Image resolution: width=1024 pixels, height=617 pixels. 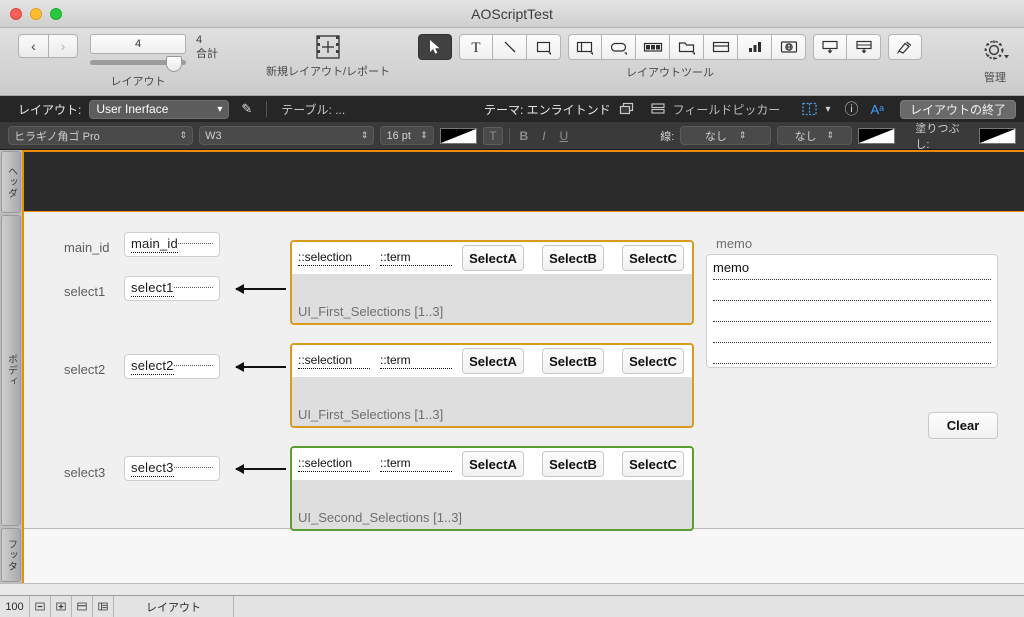 I want to click on field-box-select1: select1, so click(x=172, y=288).